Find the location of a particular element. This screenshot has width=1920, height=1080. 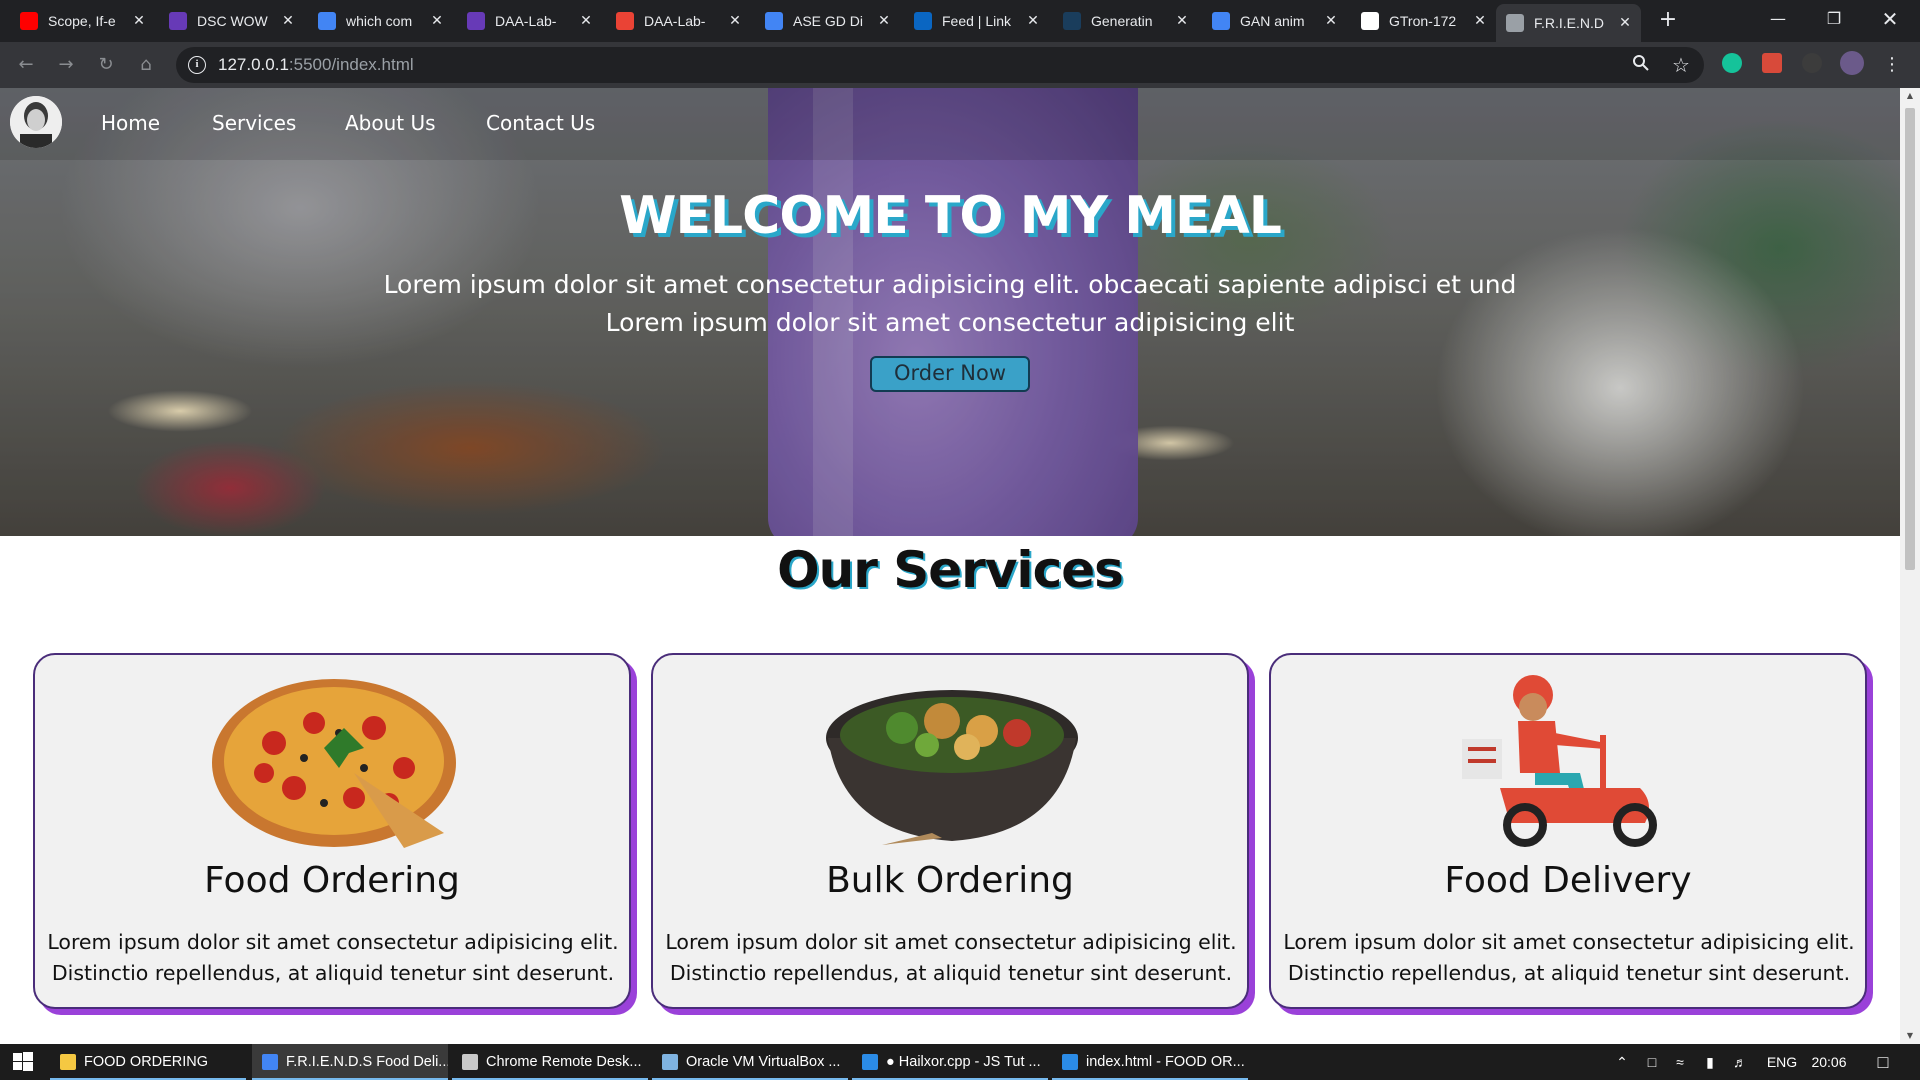

maximize-button: ❐ is located at coordinates (1834, 21).